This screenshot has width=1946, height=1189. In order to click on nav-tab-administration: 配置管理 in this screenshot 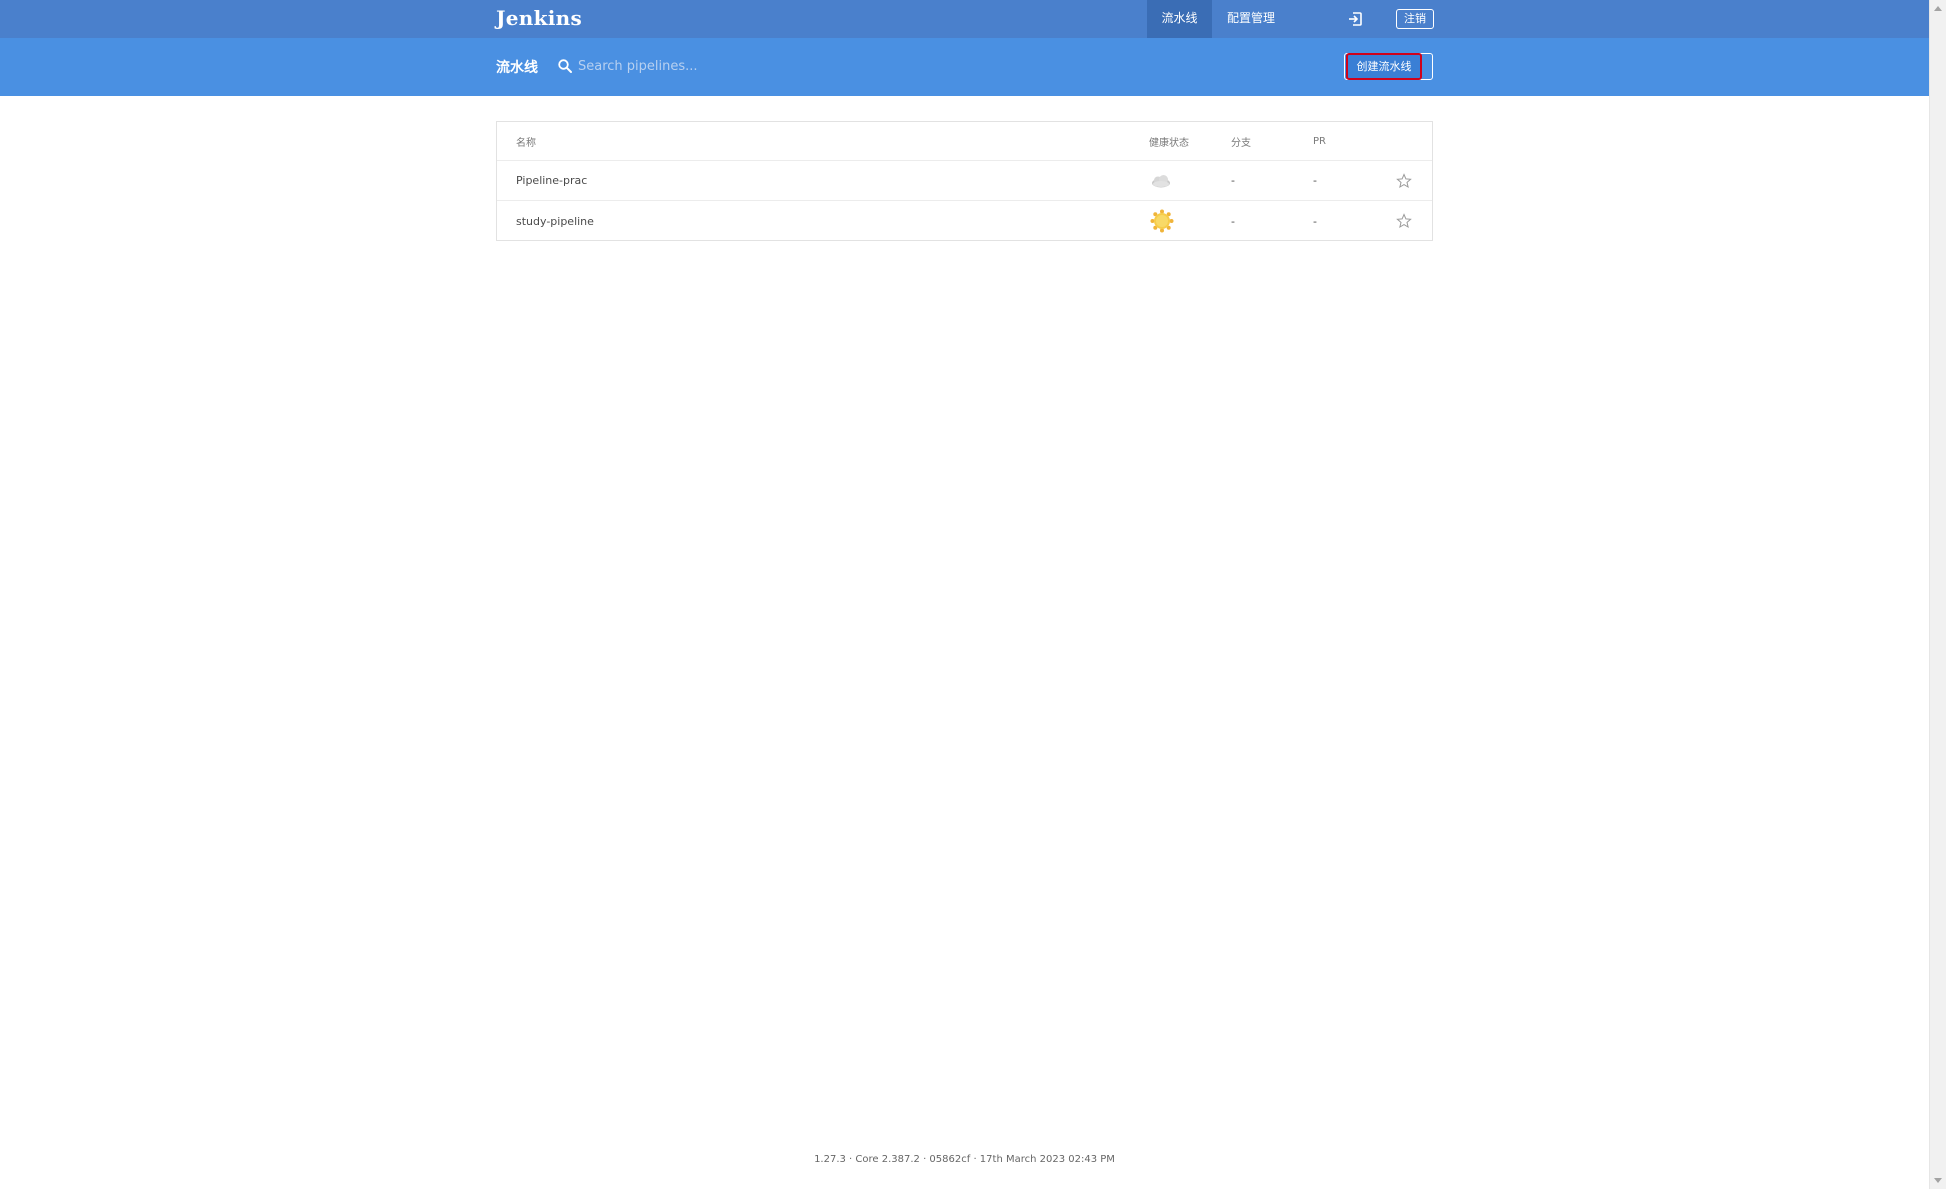, I will do `click(1251, 19)`.